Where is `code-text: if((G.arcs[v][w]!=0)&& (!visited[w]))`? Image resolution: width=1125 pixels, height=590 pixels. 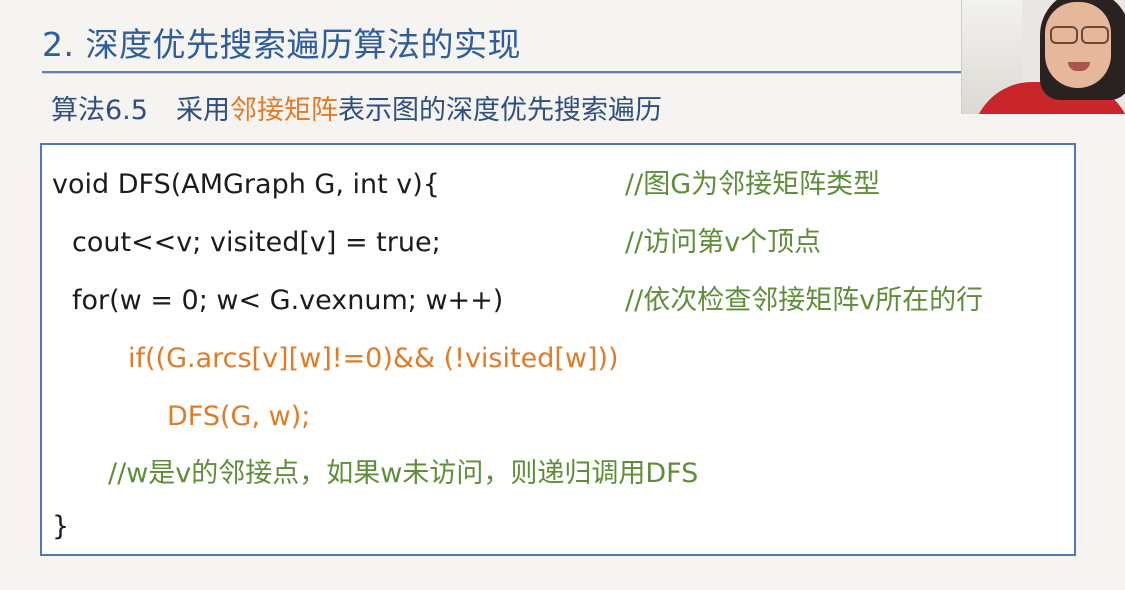 code-text: if((G.arcs[v][w]!=0)&& (!visited[w])) is located at coordinates (373, 358).